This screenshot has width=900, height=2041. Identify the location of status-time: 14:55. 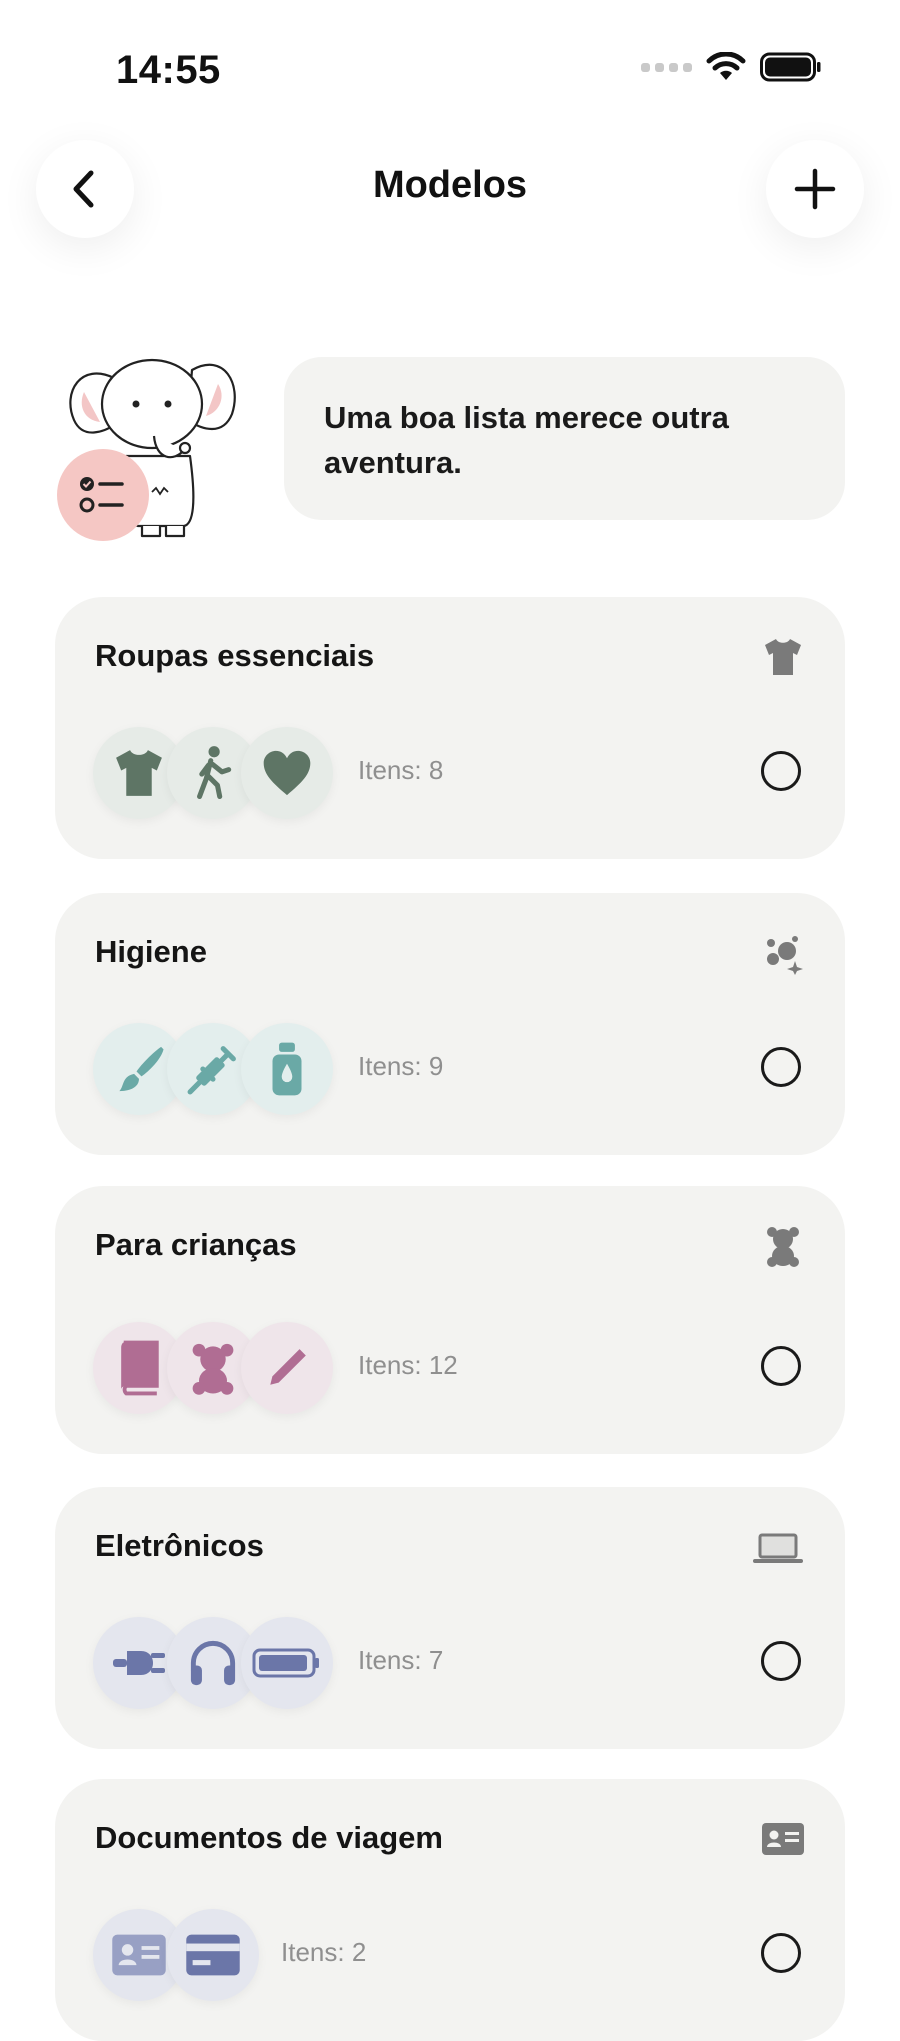
(168, 70).